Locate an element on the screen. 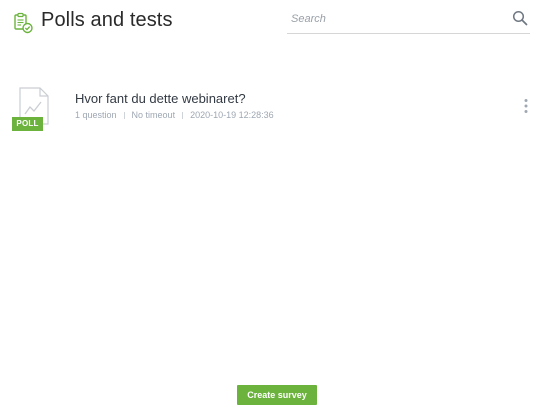 The height and width of the screenshot is (415, 536). poll-badge: POLL is located at coordinates (27, 124).